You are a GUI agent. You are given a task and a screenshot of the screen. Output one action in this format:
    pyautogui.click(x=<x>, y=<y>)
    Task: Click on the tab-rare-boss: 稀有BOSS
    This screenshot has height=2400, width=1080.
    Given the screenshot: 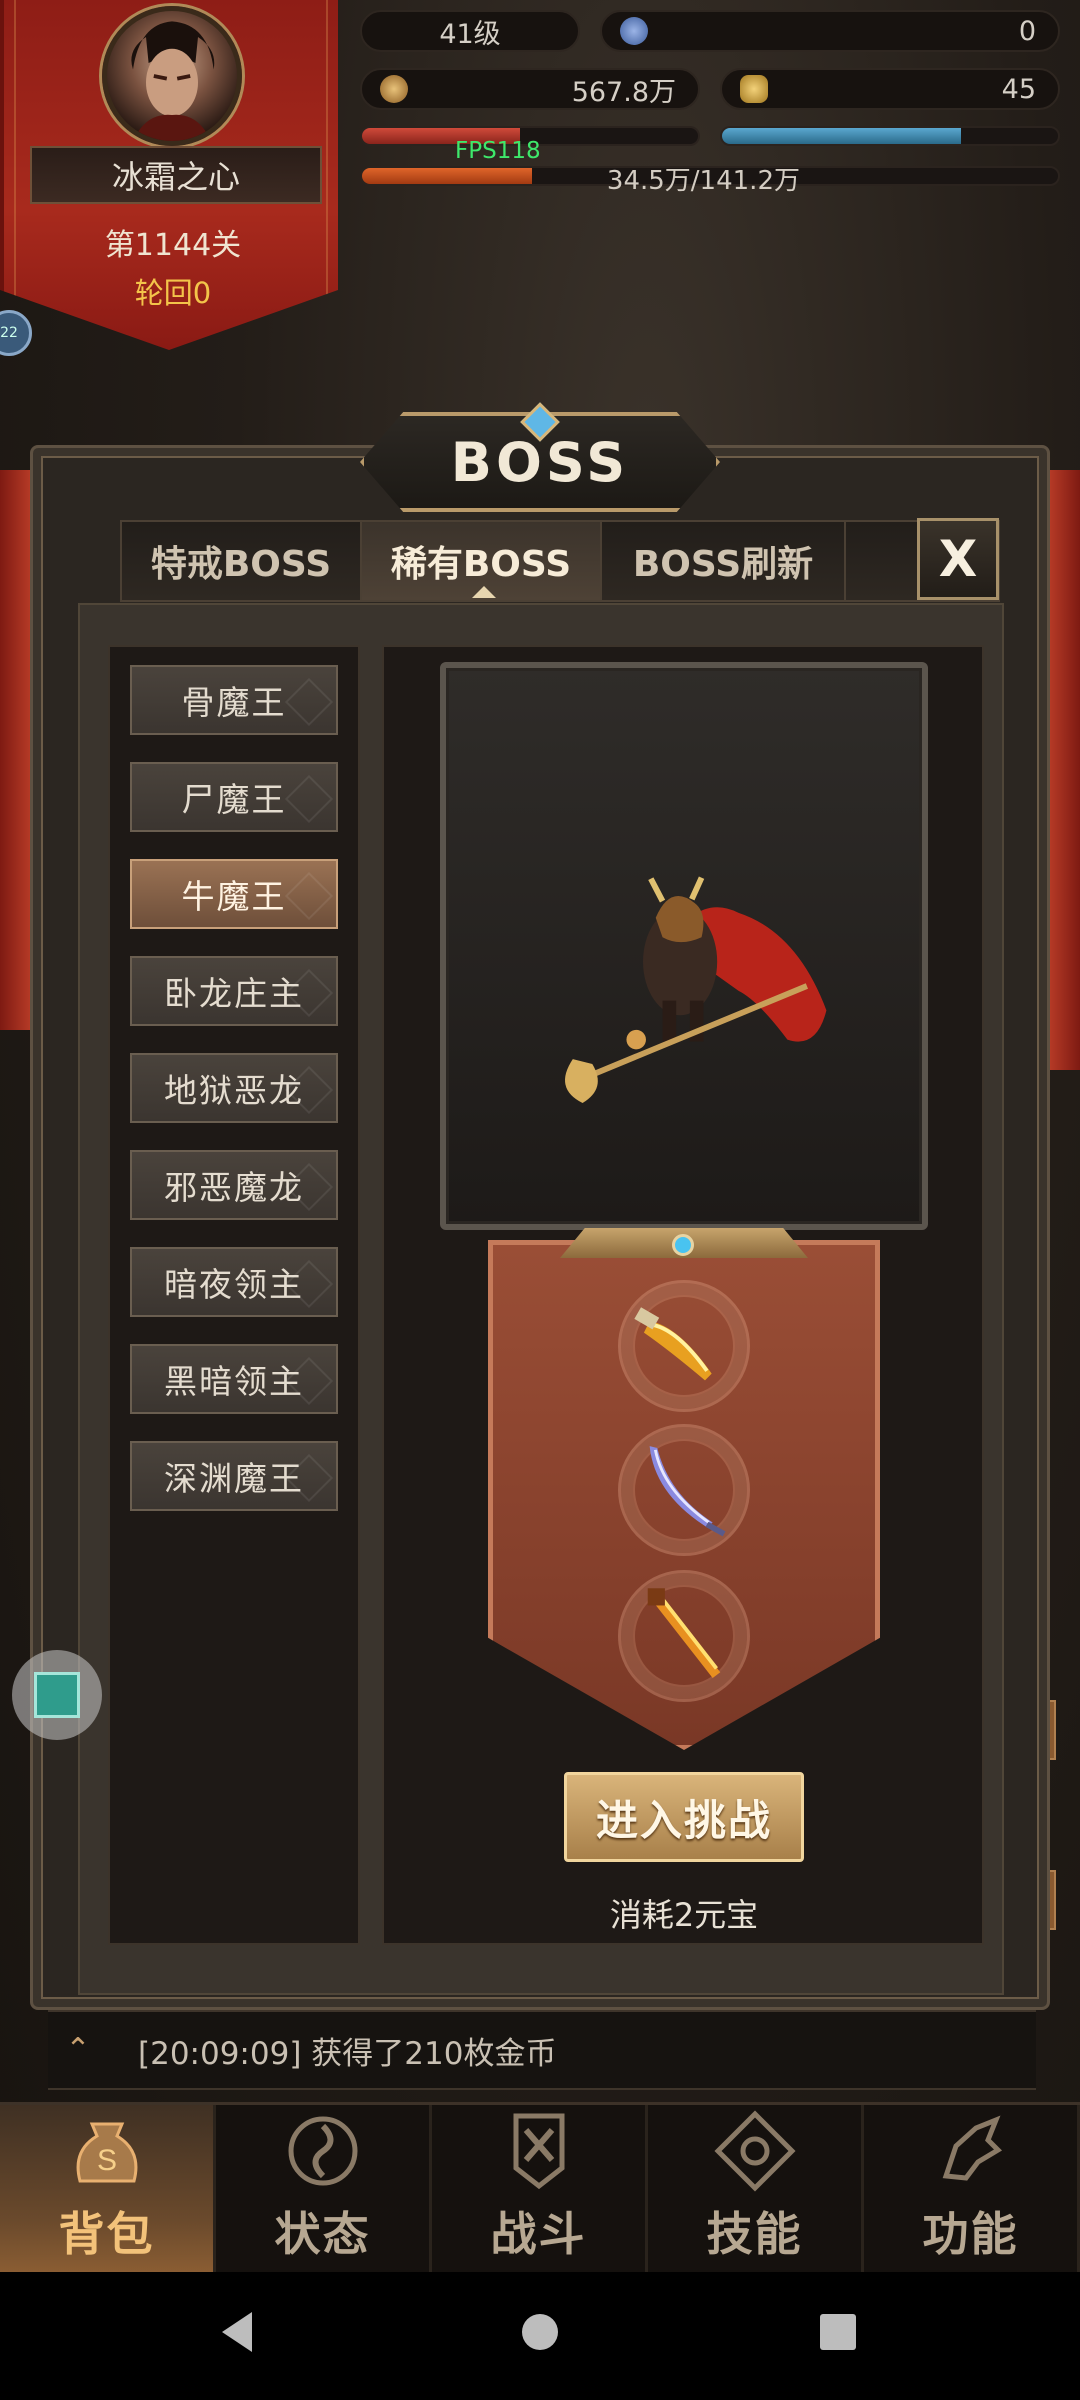 What is the action you would take?
    pyautogui.click(x=482, y=561)
    